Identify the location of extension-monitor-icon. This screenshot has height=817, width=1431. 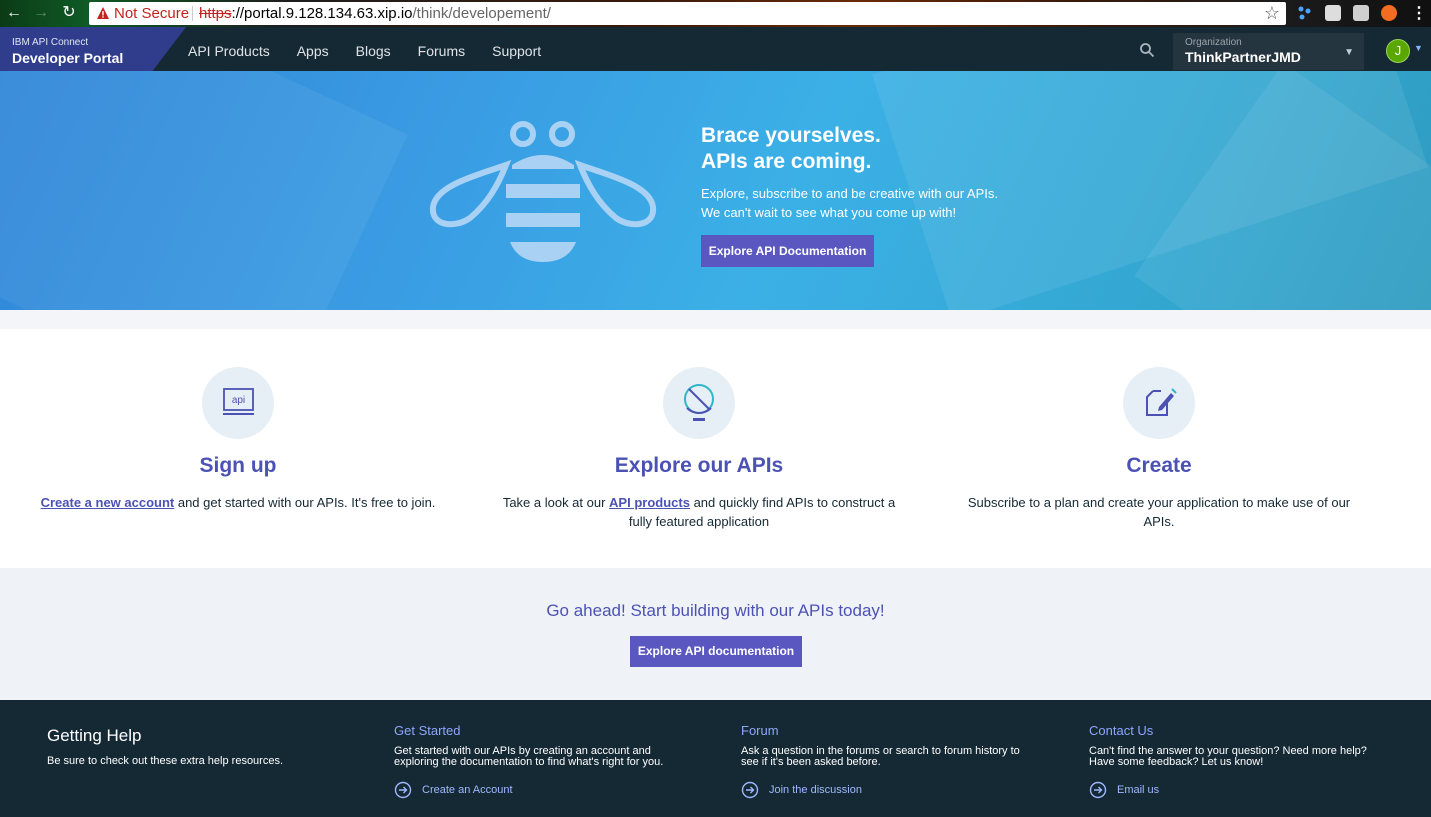
(1333, 13).